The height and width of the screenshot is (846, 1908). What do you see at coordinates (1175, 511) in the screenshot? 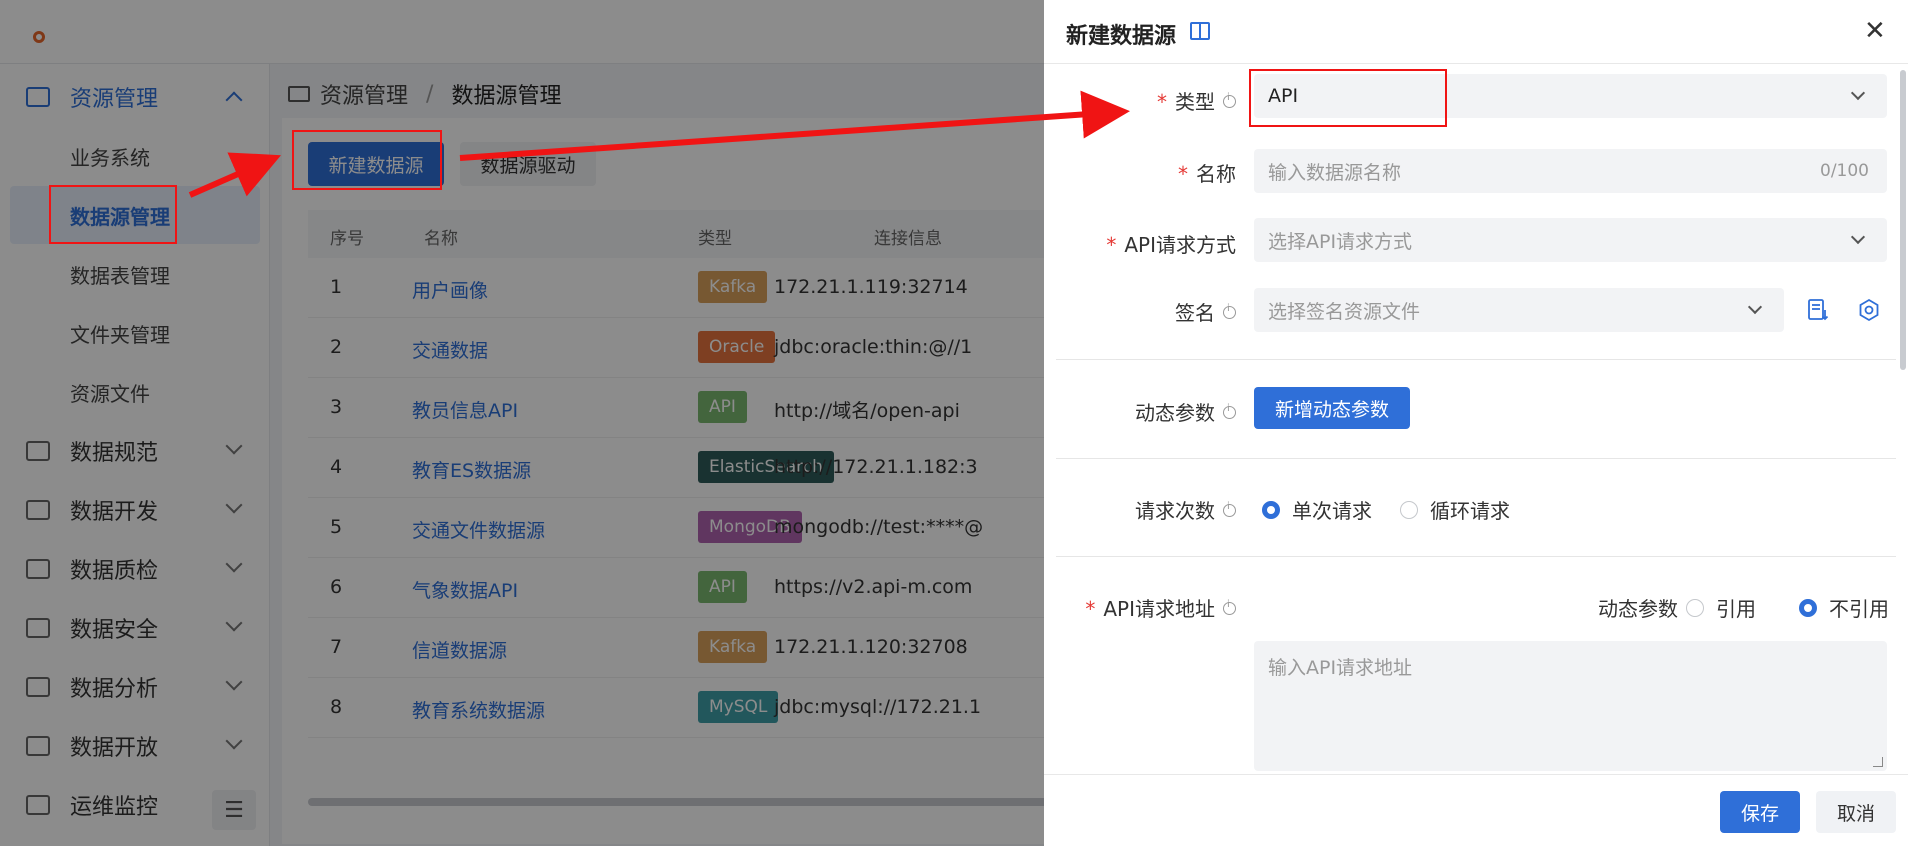
I see `request-count-label-text: 请求次数` at bounding box center [1175, 511].